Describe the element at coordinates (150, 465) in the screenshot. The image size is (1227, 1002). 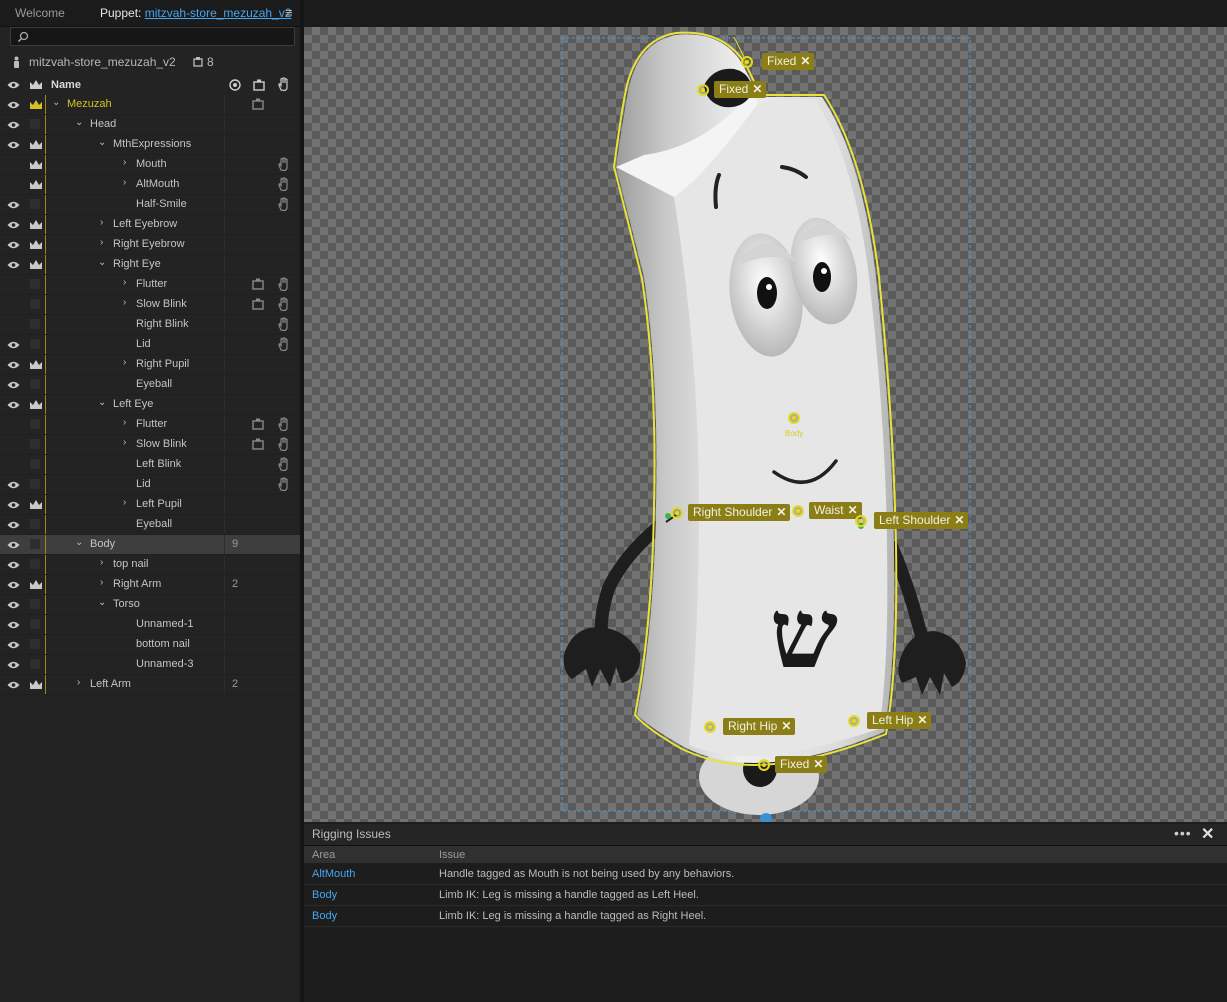
I see `layer-row: Left Blink` at that location.